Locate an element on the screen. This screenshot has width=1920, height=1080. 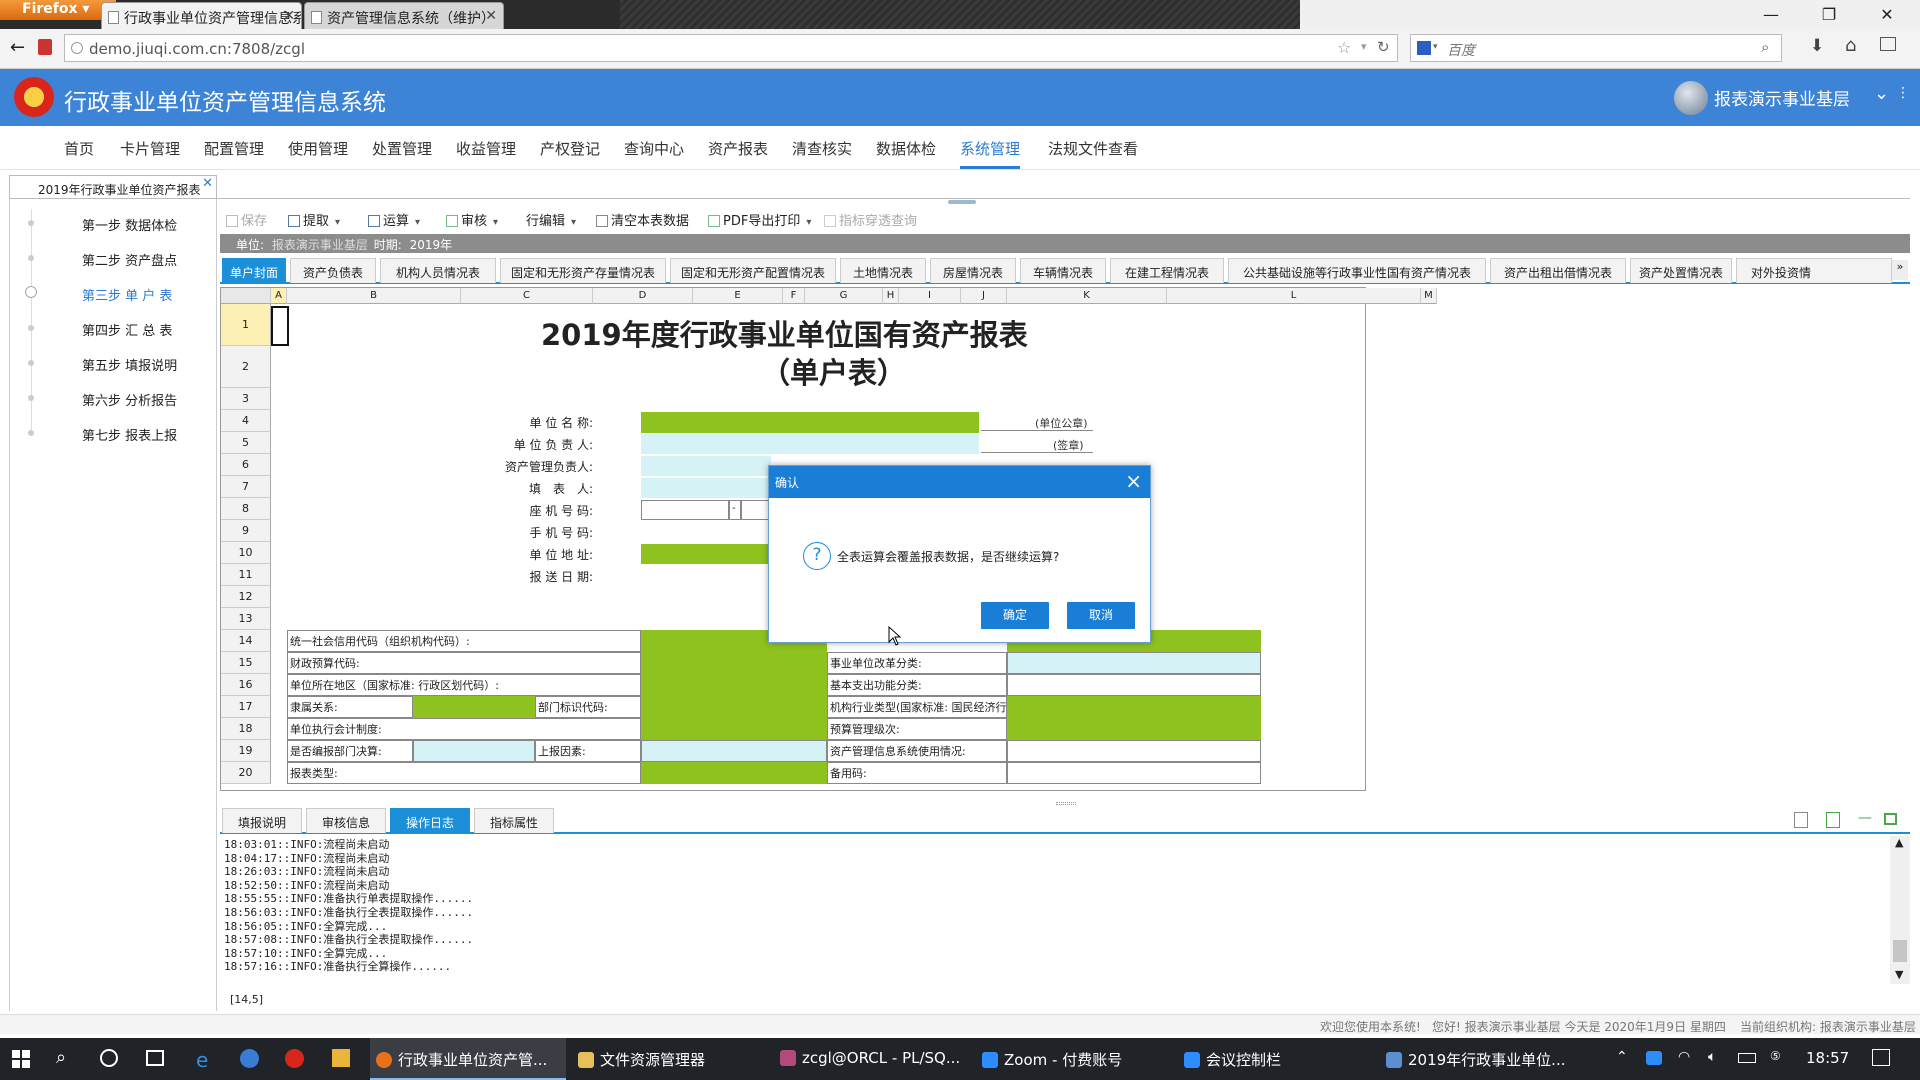
edge-icon: e is located at coordinates (202, 1060).